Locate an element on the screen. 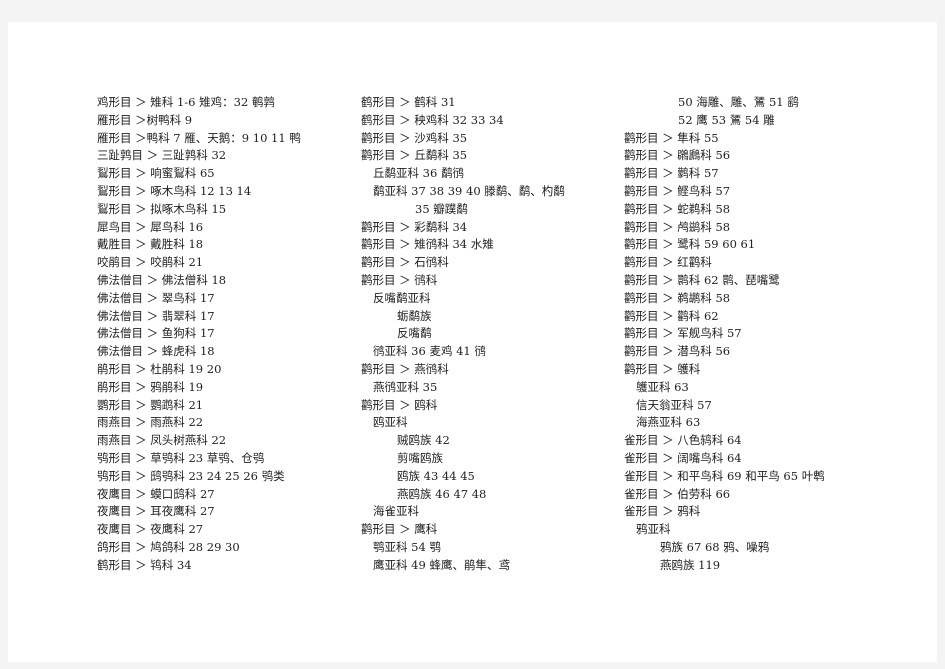 The height and width of the screenshot is (669, 945). taxonomy-line: 反嘴鹬 is located at coordinates (414, 333).